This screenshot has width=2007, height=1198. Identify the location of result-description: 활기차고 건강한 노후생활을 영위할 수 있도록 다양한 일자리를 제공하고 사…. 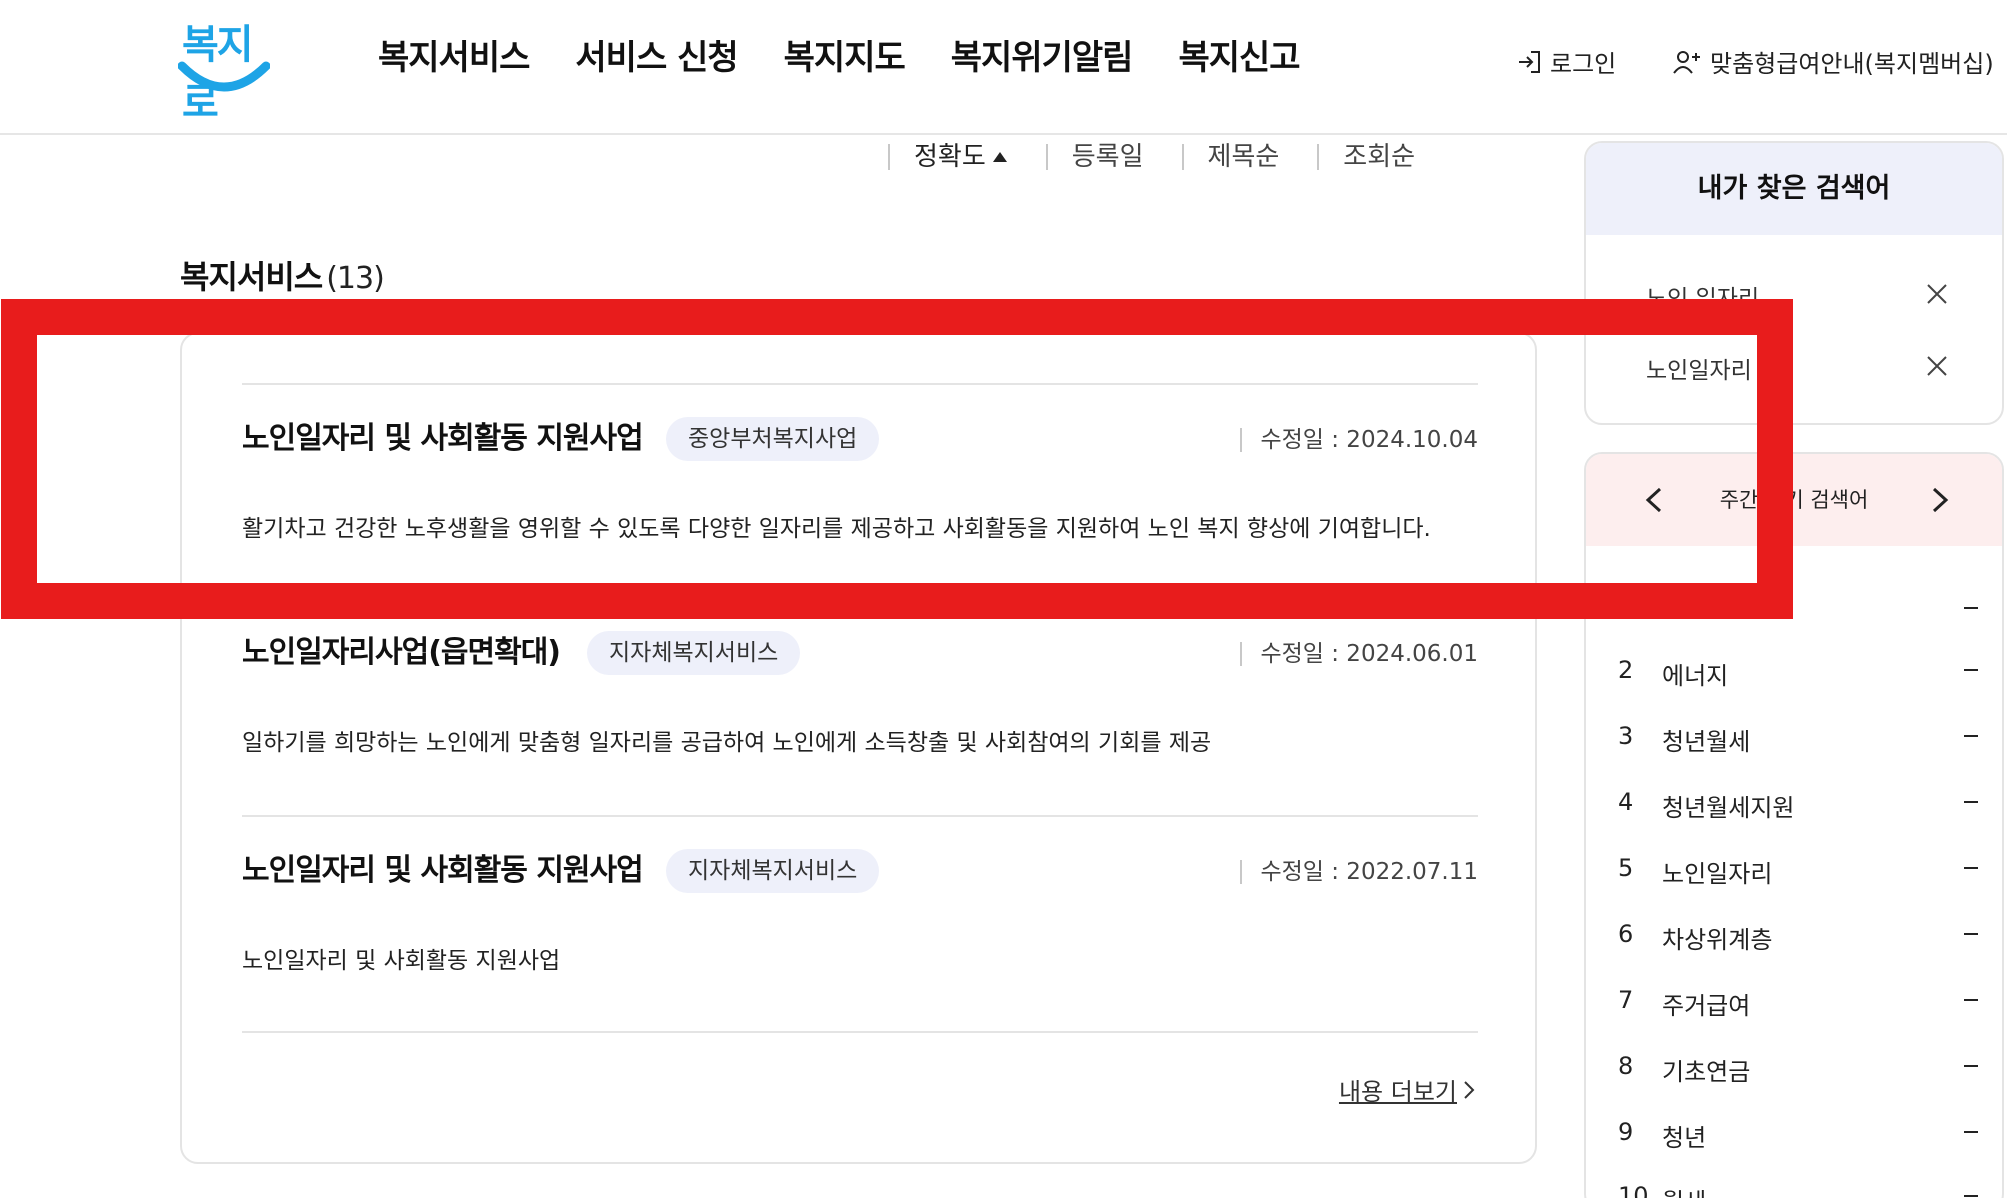
(836, 529).